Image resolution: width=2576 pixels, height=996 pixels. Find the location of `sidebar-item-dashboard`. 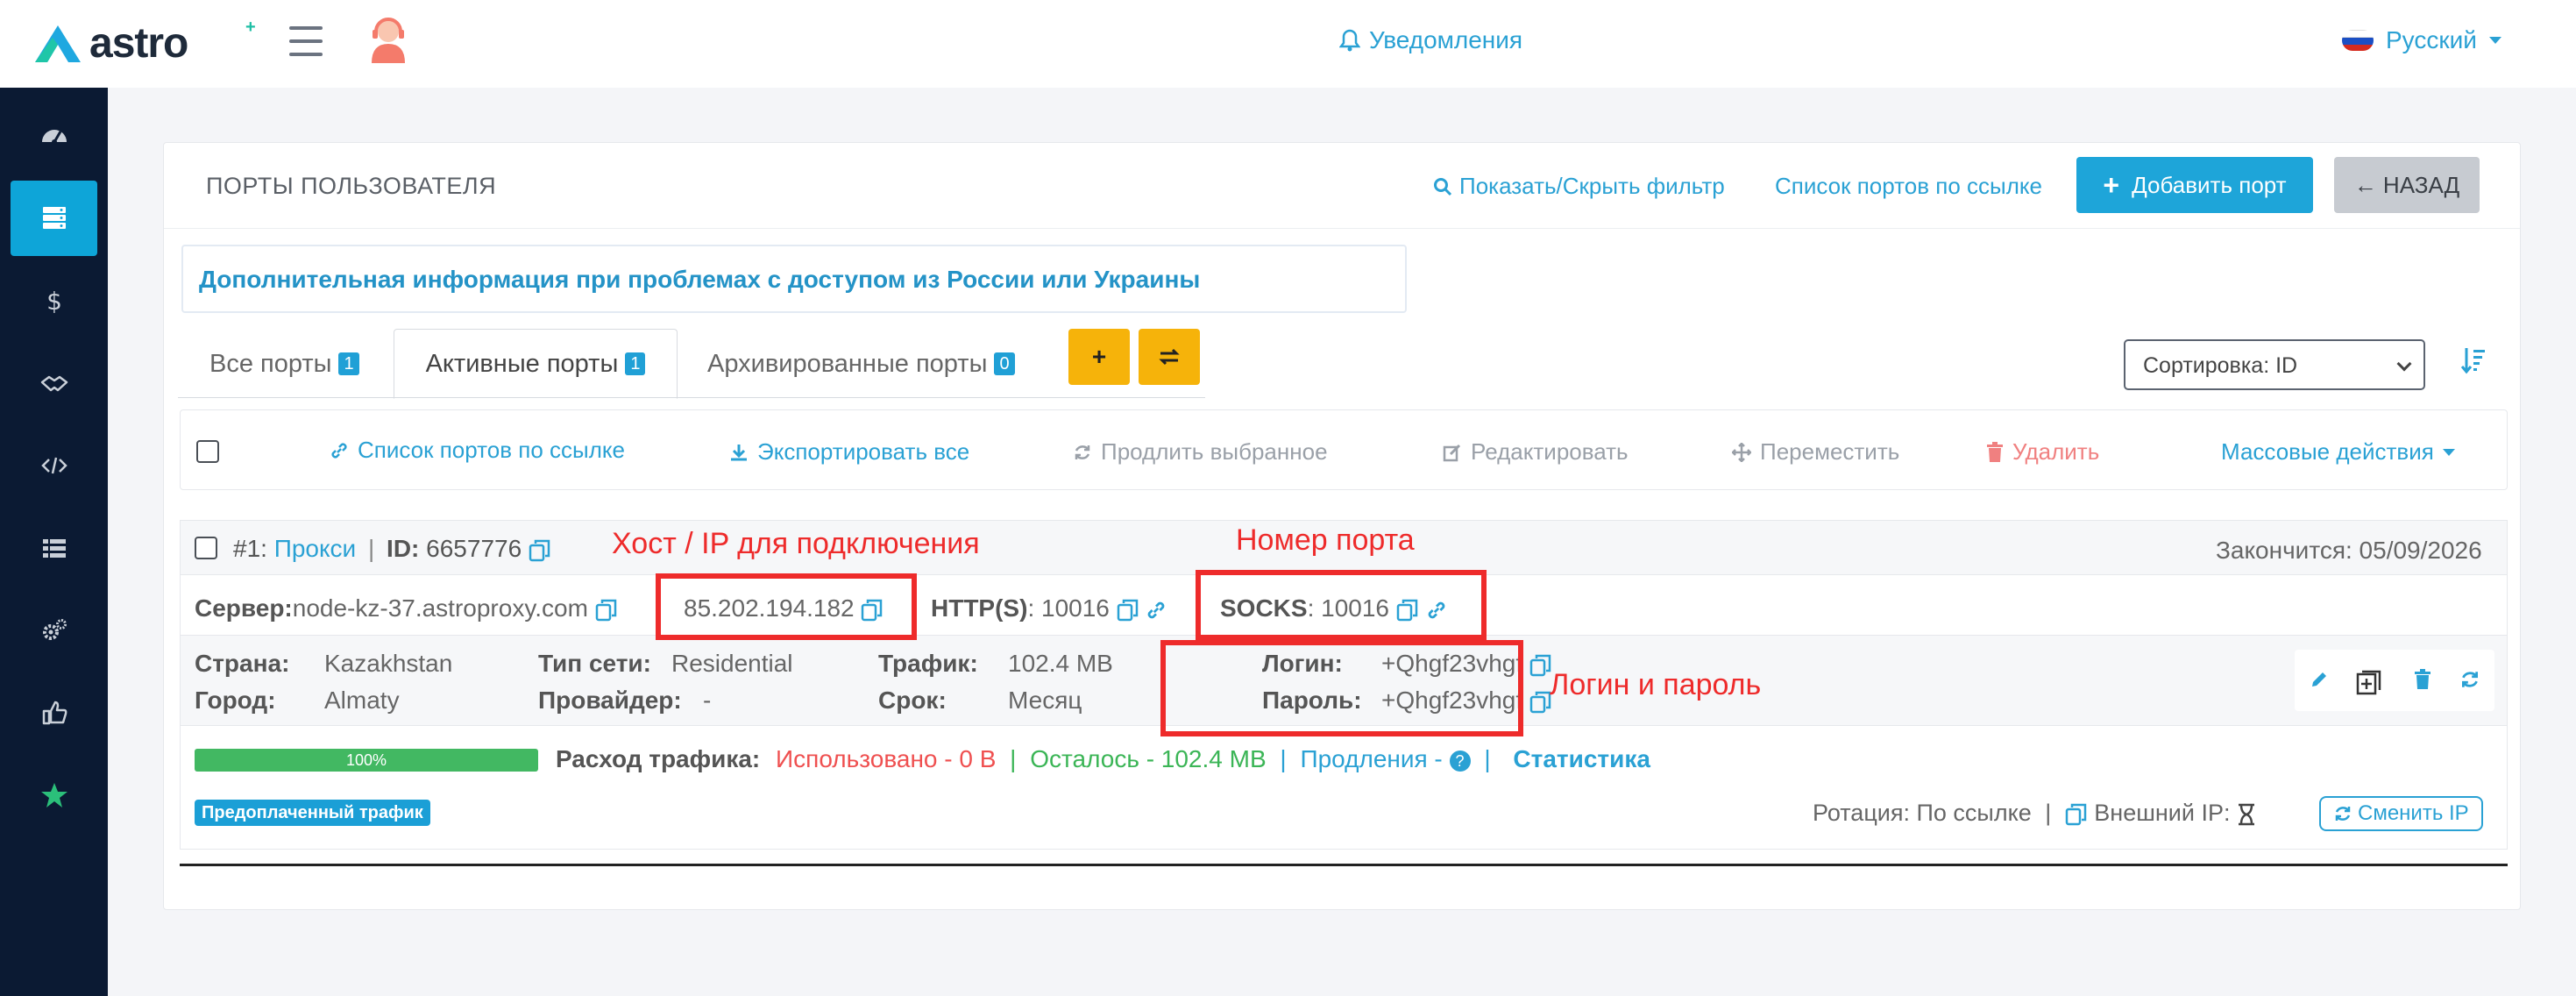

sidebar-item-dashboard is located at coordinates (54, 136).